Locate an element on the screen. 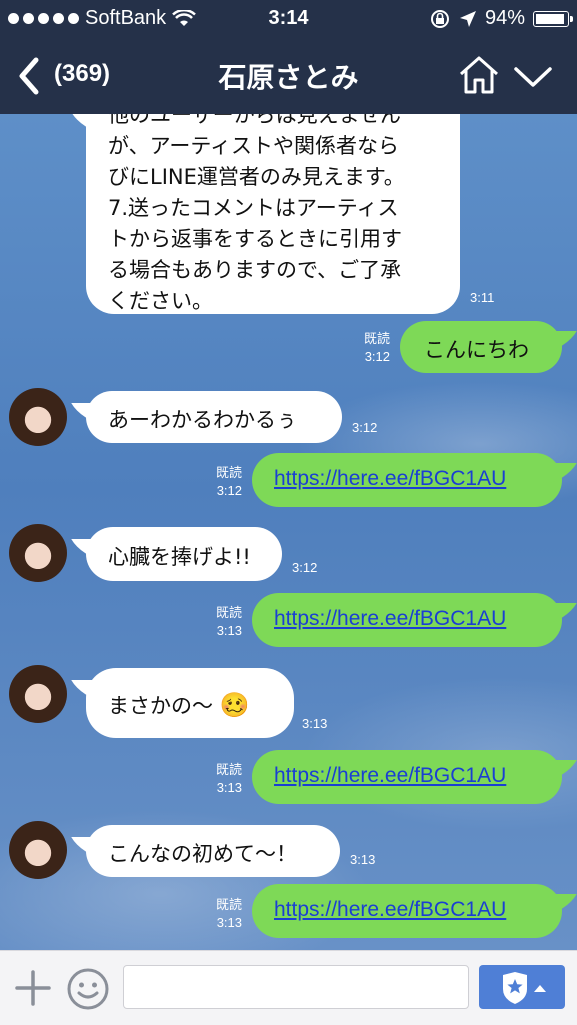 The image size is (577, 1025). message-bubble-incoming: こんなの初めて〜！ is located at coordinates (213, 851).